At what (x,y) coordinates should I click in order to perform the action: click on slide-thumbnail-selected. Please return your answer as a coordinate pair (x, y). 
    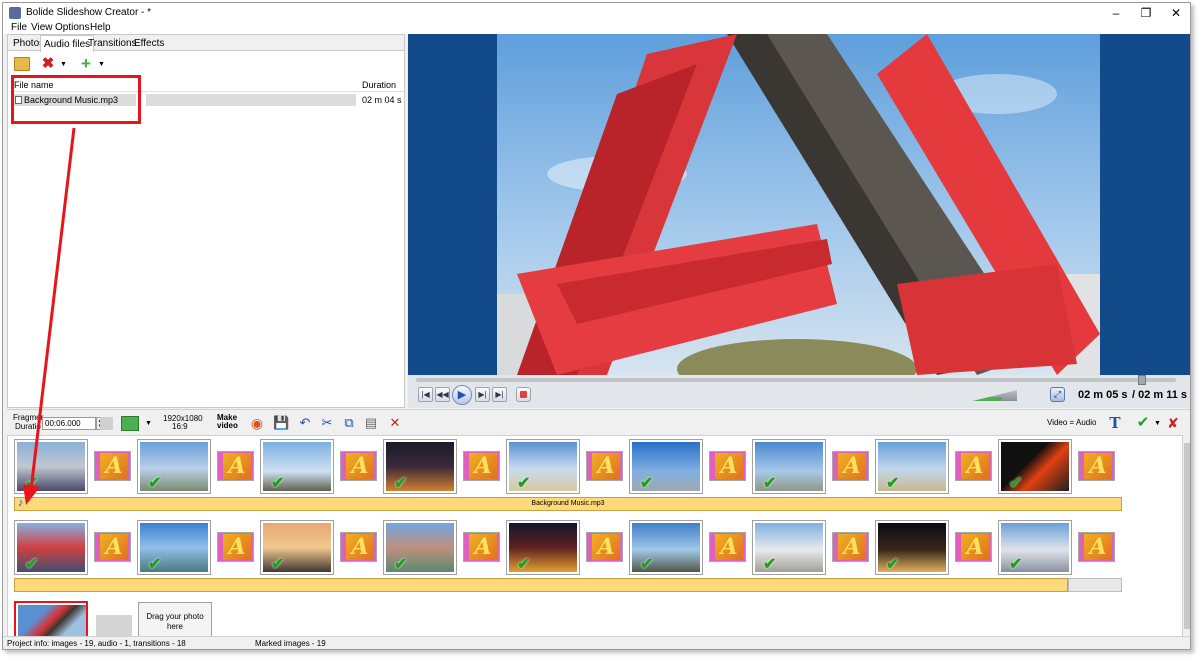
    Looking at the image, I should click on (51, 618).